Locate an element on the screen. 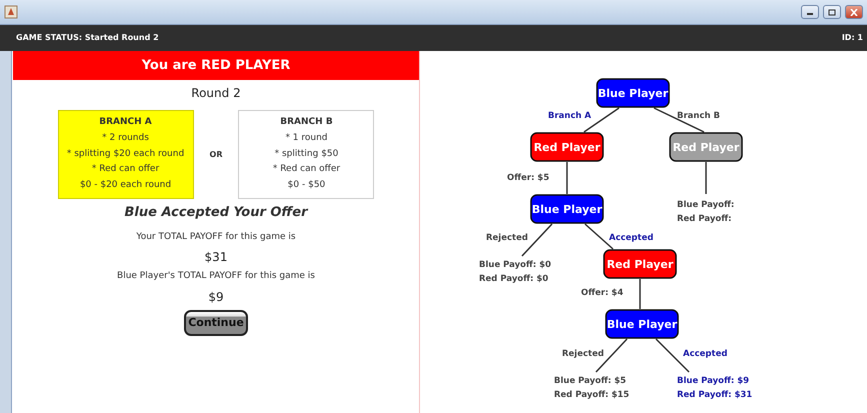 This screenshot has height=413, width=867. branch-label: Branch A is located at coordinates (570, 116).